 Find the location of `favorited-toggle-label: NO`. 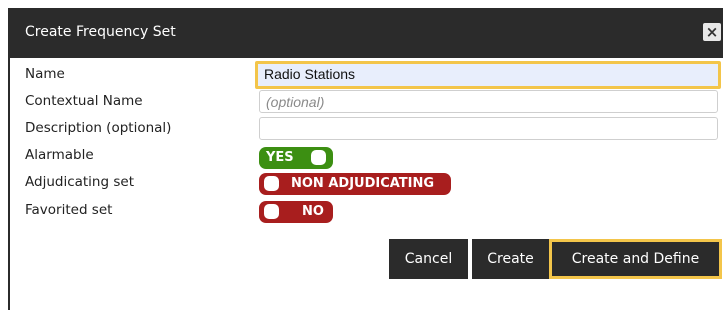

favorited-toggle-label: NO is located at coordinates (313, 211).